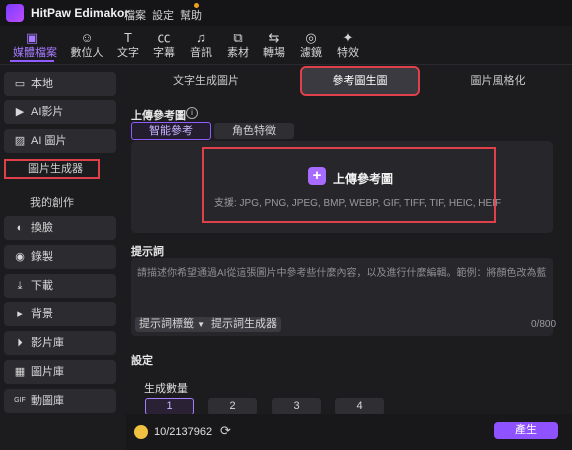 This screenshot has width=572, height=450. What do you see at coordinates (52, 169) in the screenshot?
I see `sidebar-sub-image-generator: 圖片生成器` at bounding box center [52, 169].